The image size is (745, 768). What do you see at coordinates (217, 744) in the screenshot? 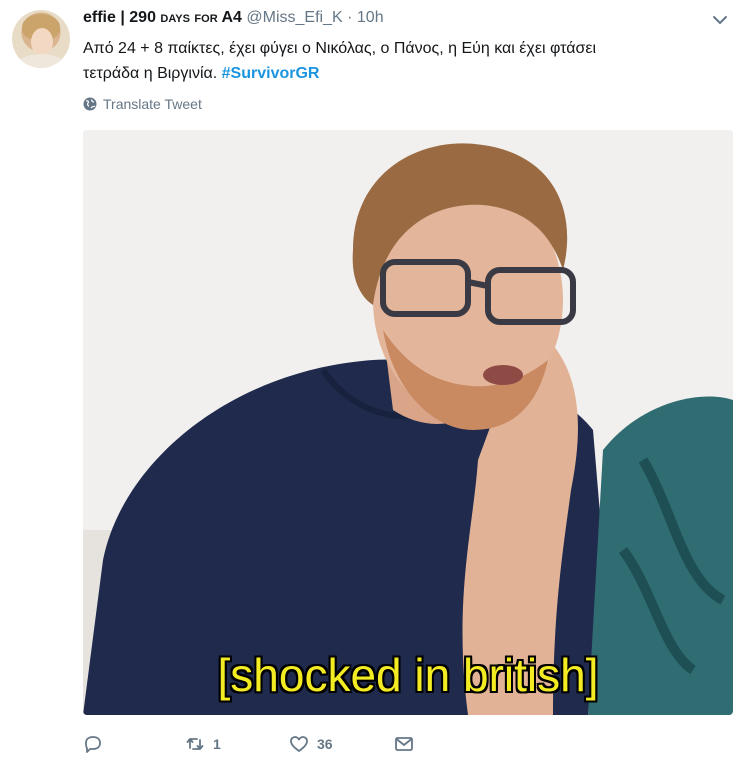
I see `retweet-count: 1` at bounding box center [217, 744].